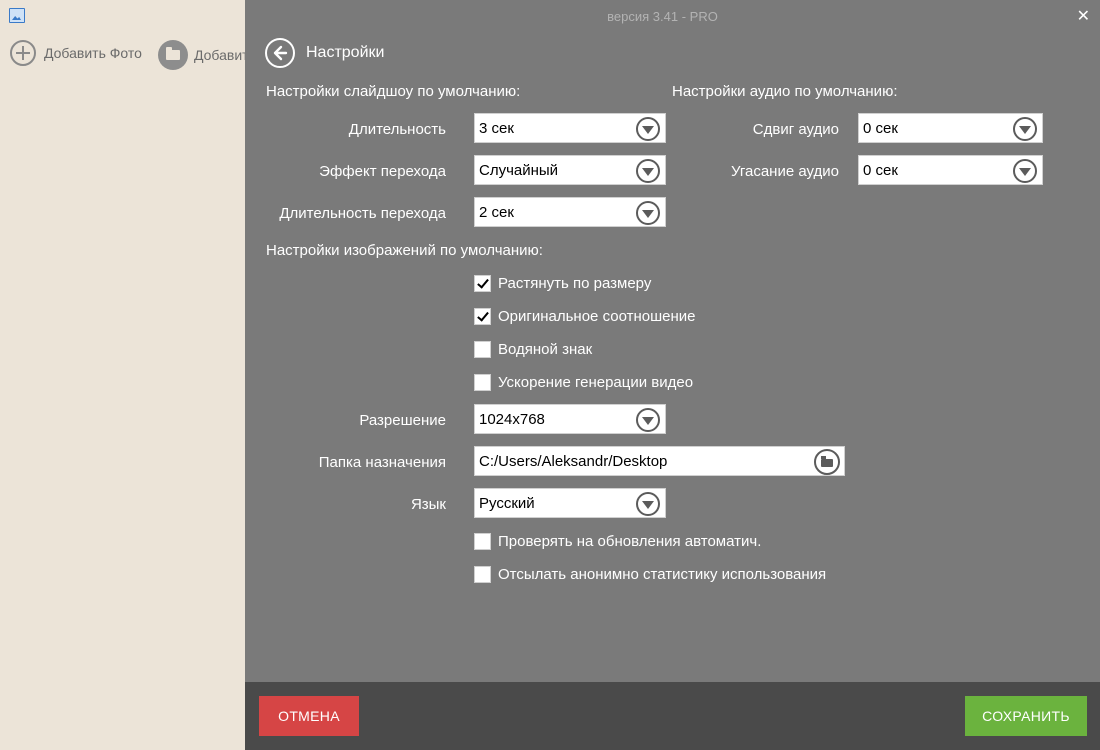 The width and height of the screenshot is (1100, 750). What do you see at coordinates (482, 382) in the screenshot?
I see `accelerate-checkbox` at bounding box center [482, 382].